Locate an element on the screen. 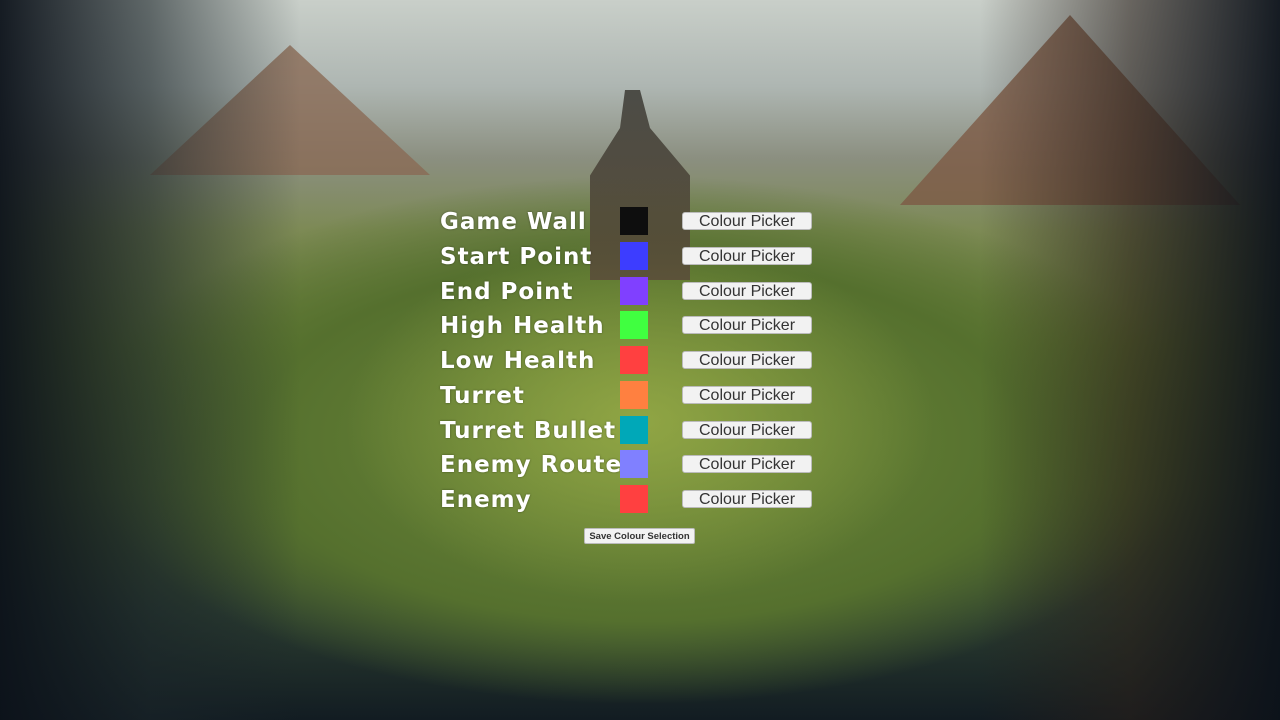 Image resolution: width=1280 pixels, height=720 pixels. colour-label: Start Point is located at coordinates (516, 256).